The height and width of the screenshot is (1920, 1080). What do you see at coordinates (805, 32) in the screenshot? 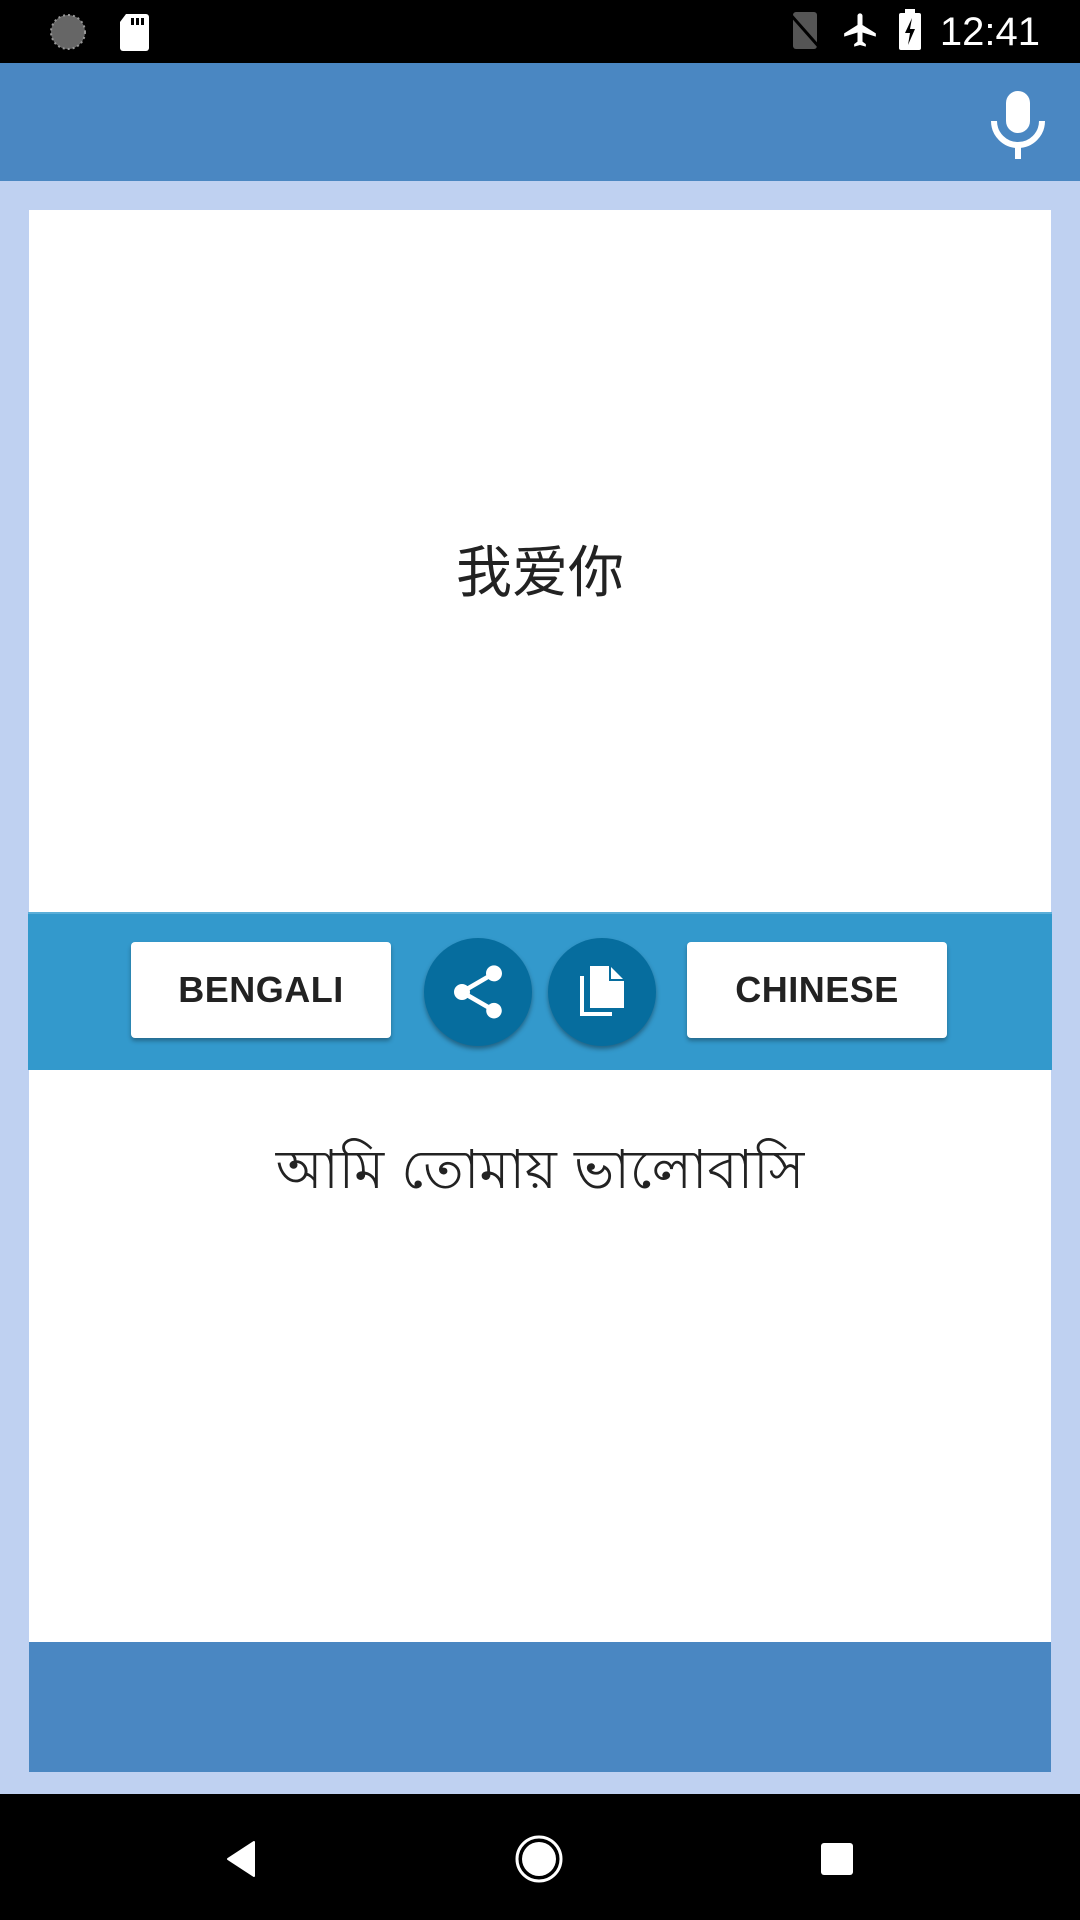
I see `no-sim-icon` at bounding box center [805, 32].